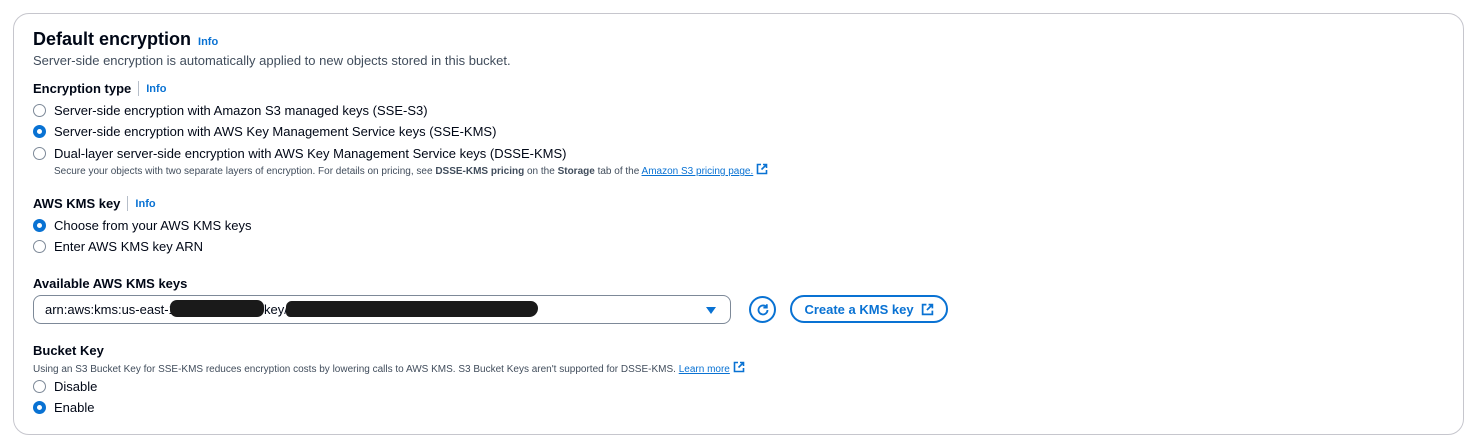 The width and height of the screenshot is (1473, 442). Describe the element at coordinates (129, 246) in the screenshot. I see `radio-label: Enter AWS KMS key ARN` at that location.